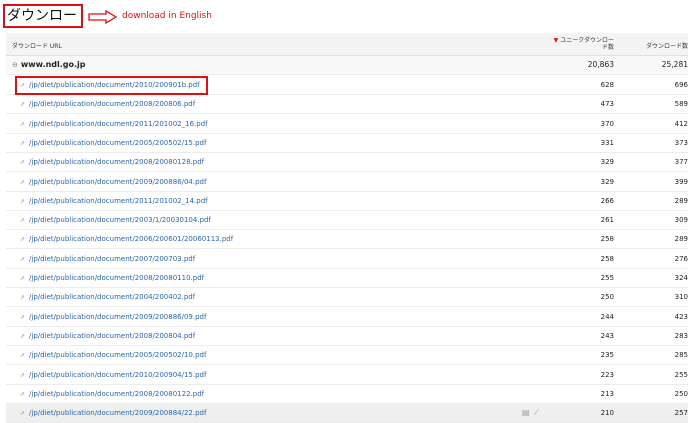 This screenshot has width=689, height=423. What do you see at coordinates (103, 17) in the screenshot?
I see `annotation-arrow-icon` at bounding box center [103, 17].